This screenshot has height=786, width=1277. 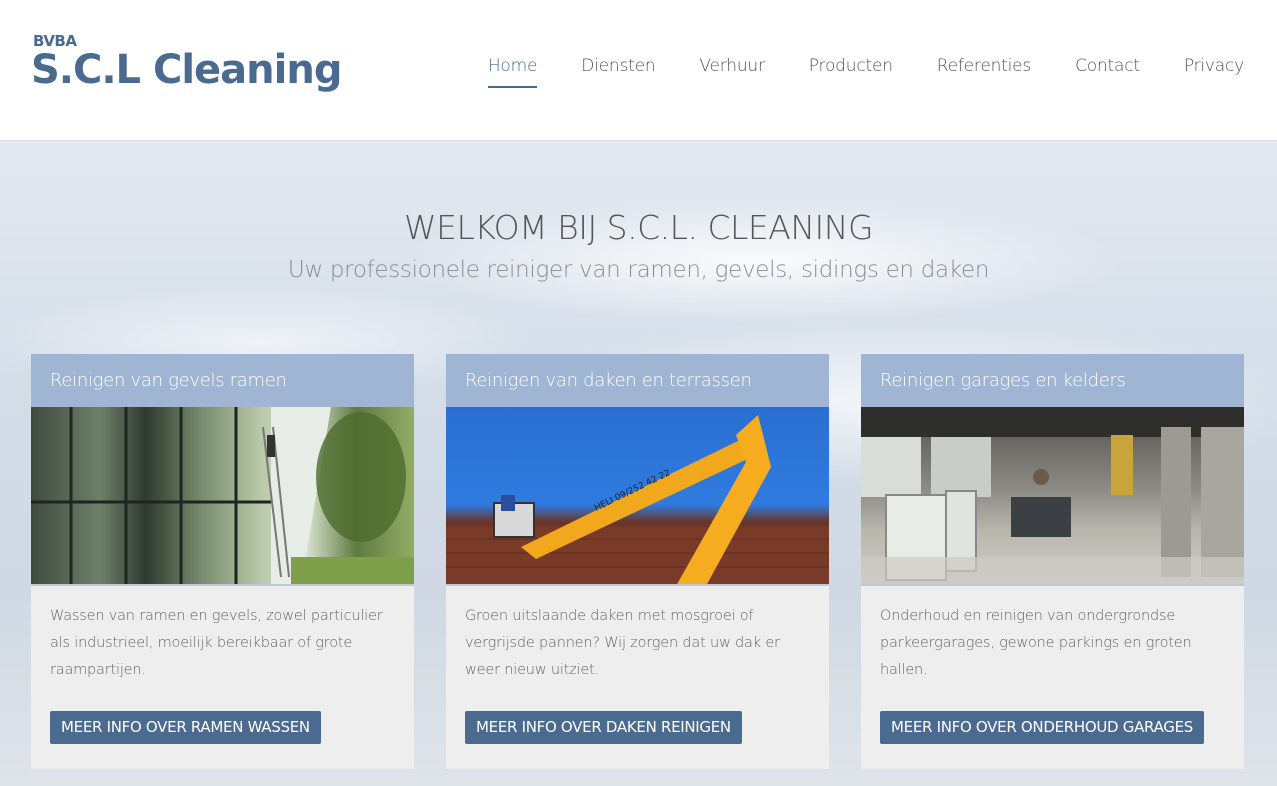 I want to click on card-title: Reinigen garages en kelders, so click(x=1052, y=380).